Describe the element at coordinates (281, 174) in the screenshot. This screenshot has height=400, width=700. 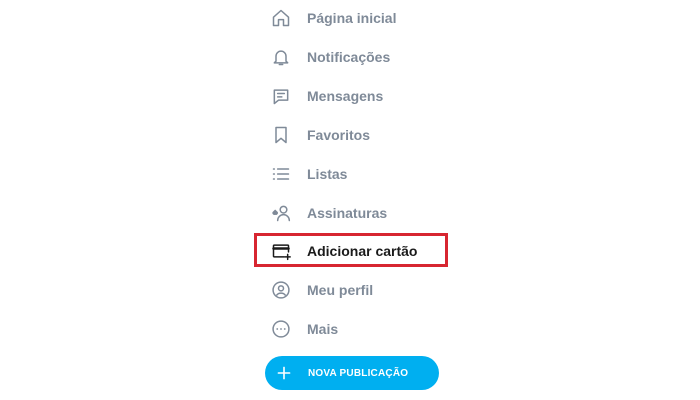
I see `list-icon` at that location.